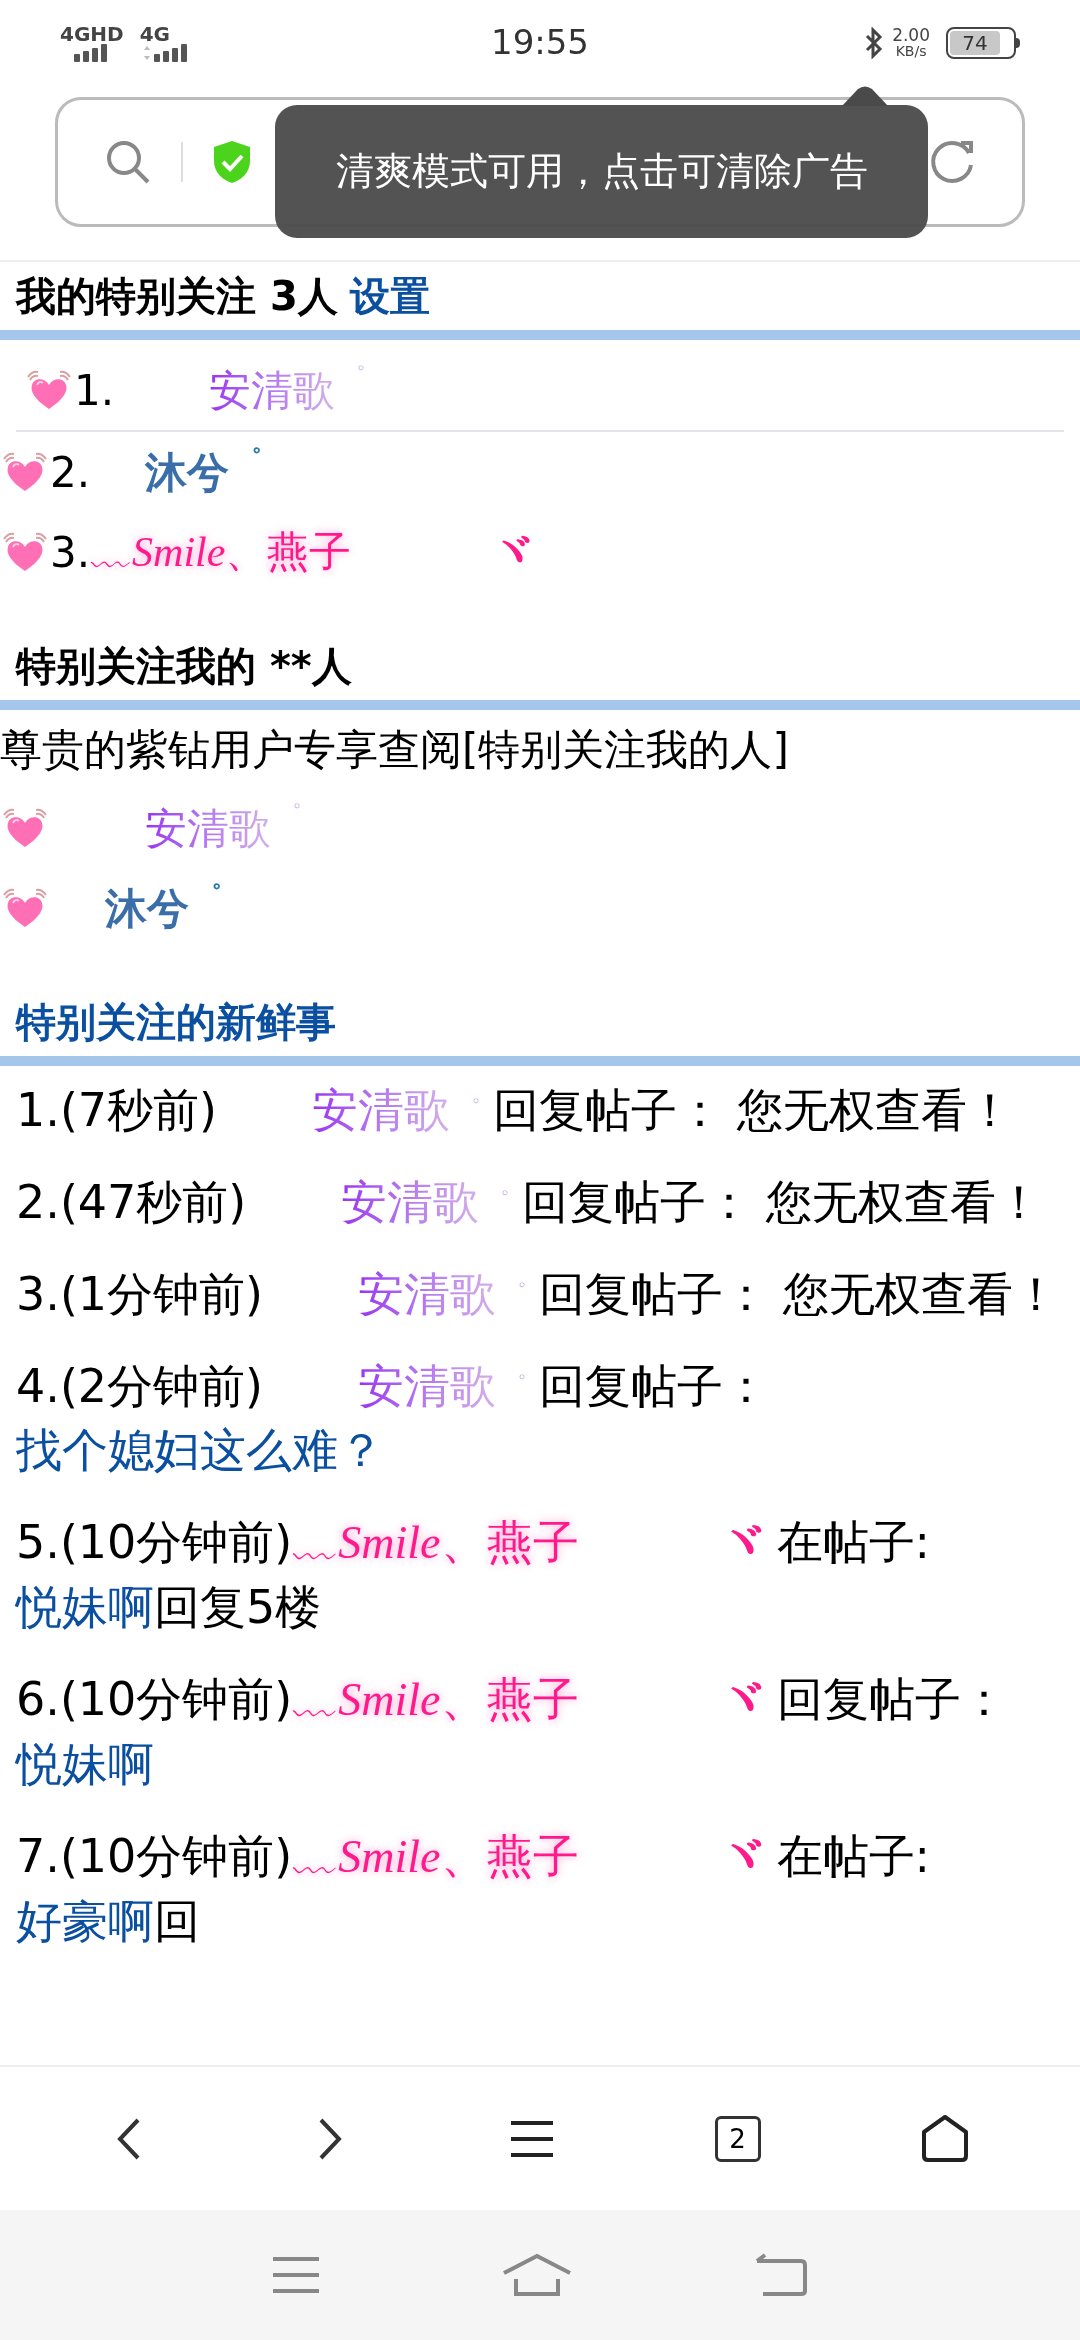 The width and height of the screenshot is (1080, 2340). I want to click on feed-entry: 1.(7秒前) 安清歌゜ 回复帖子： 您无权查看！, so click(515, 1110).